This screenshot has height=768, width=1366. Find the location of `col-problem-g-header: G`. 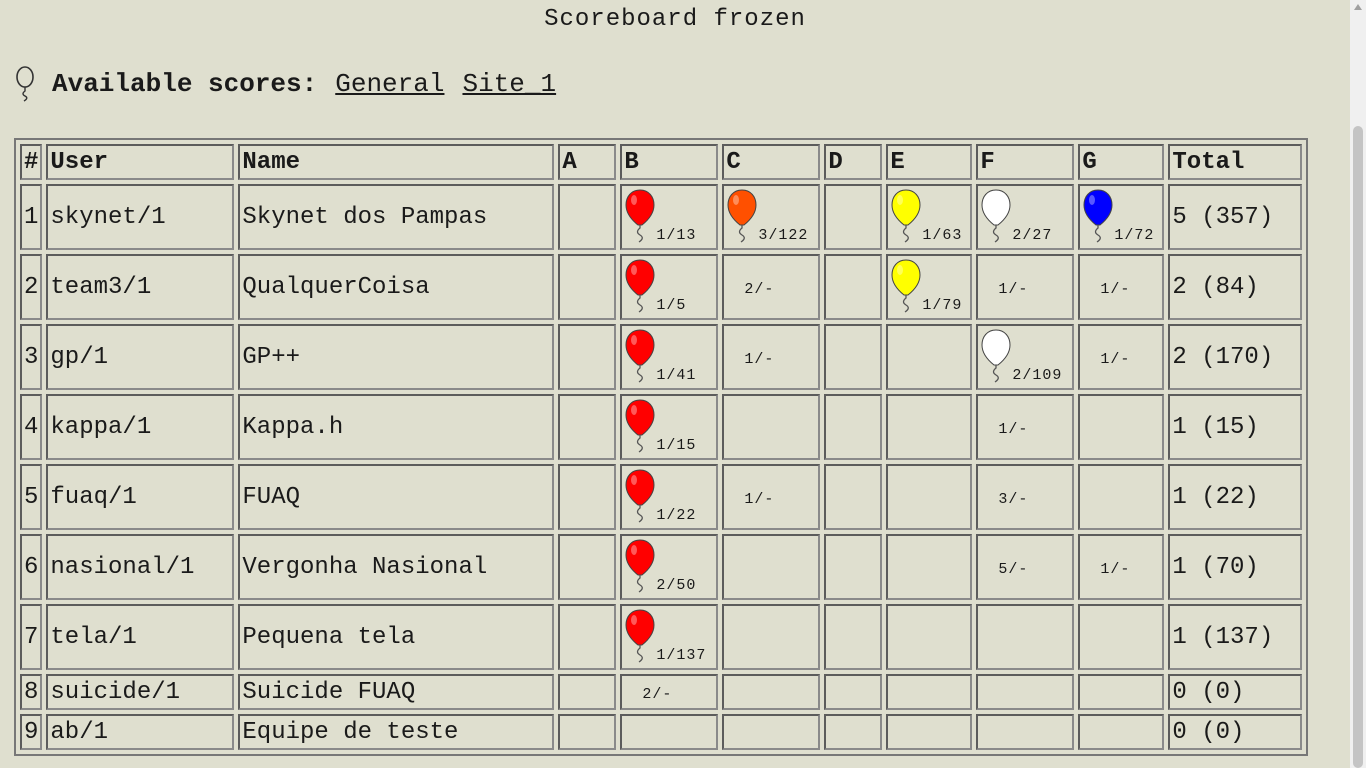

col-problem-g-header: G is located at coordinates (1121, 162).